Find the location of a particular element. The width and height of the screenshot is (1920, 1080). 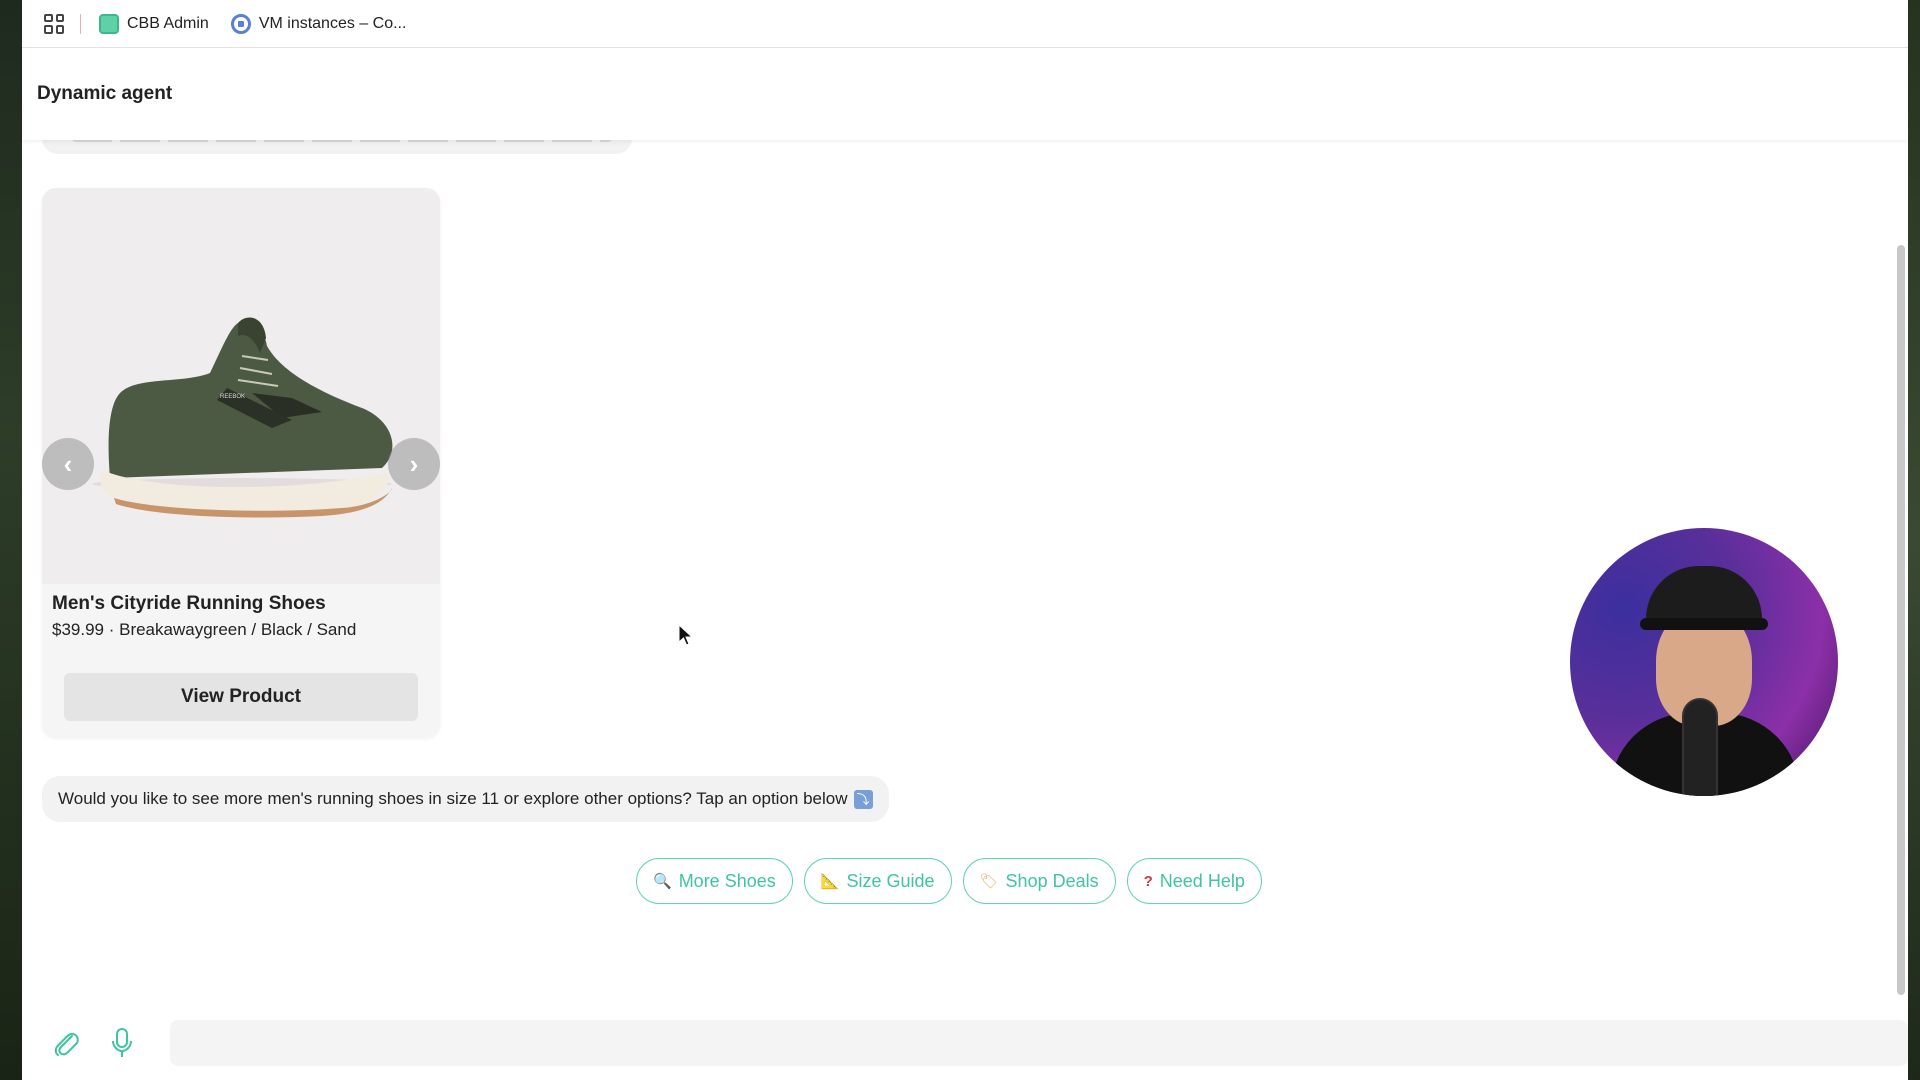

view-product-button: View Product is located at coordinates (241, 697).